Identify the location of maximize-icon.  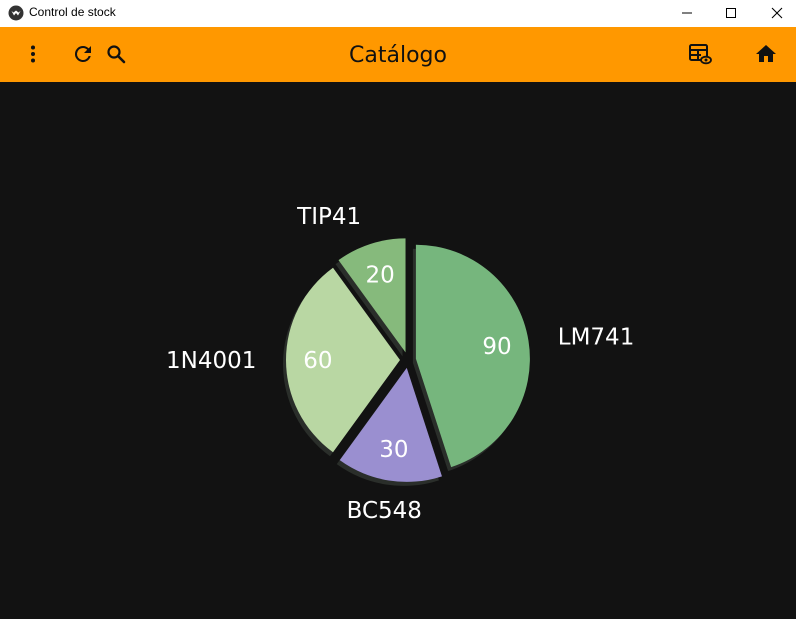
(731, 13).